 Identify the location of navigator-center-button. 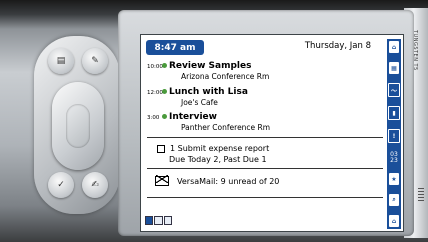
(78, 126).